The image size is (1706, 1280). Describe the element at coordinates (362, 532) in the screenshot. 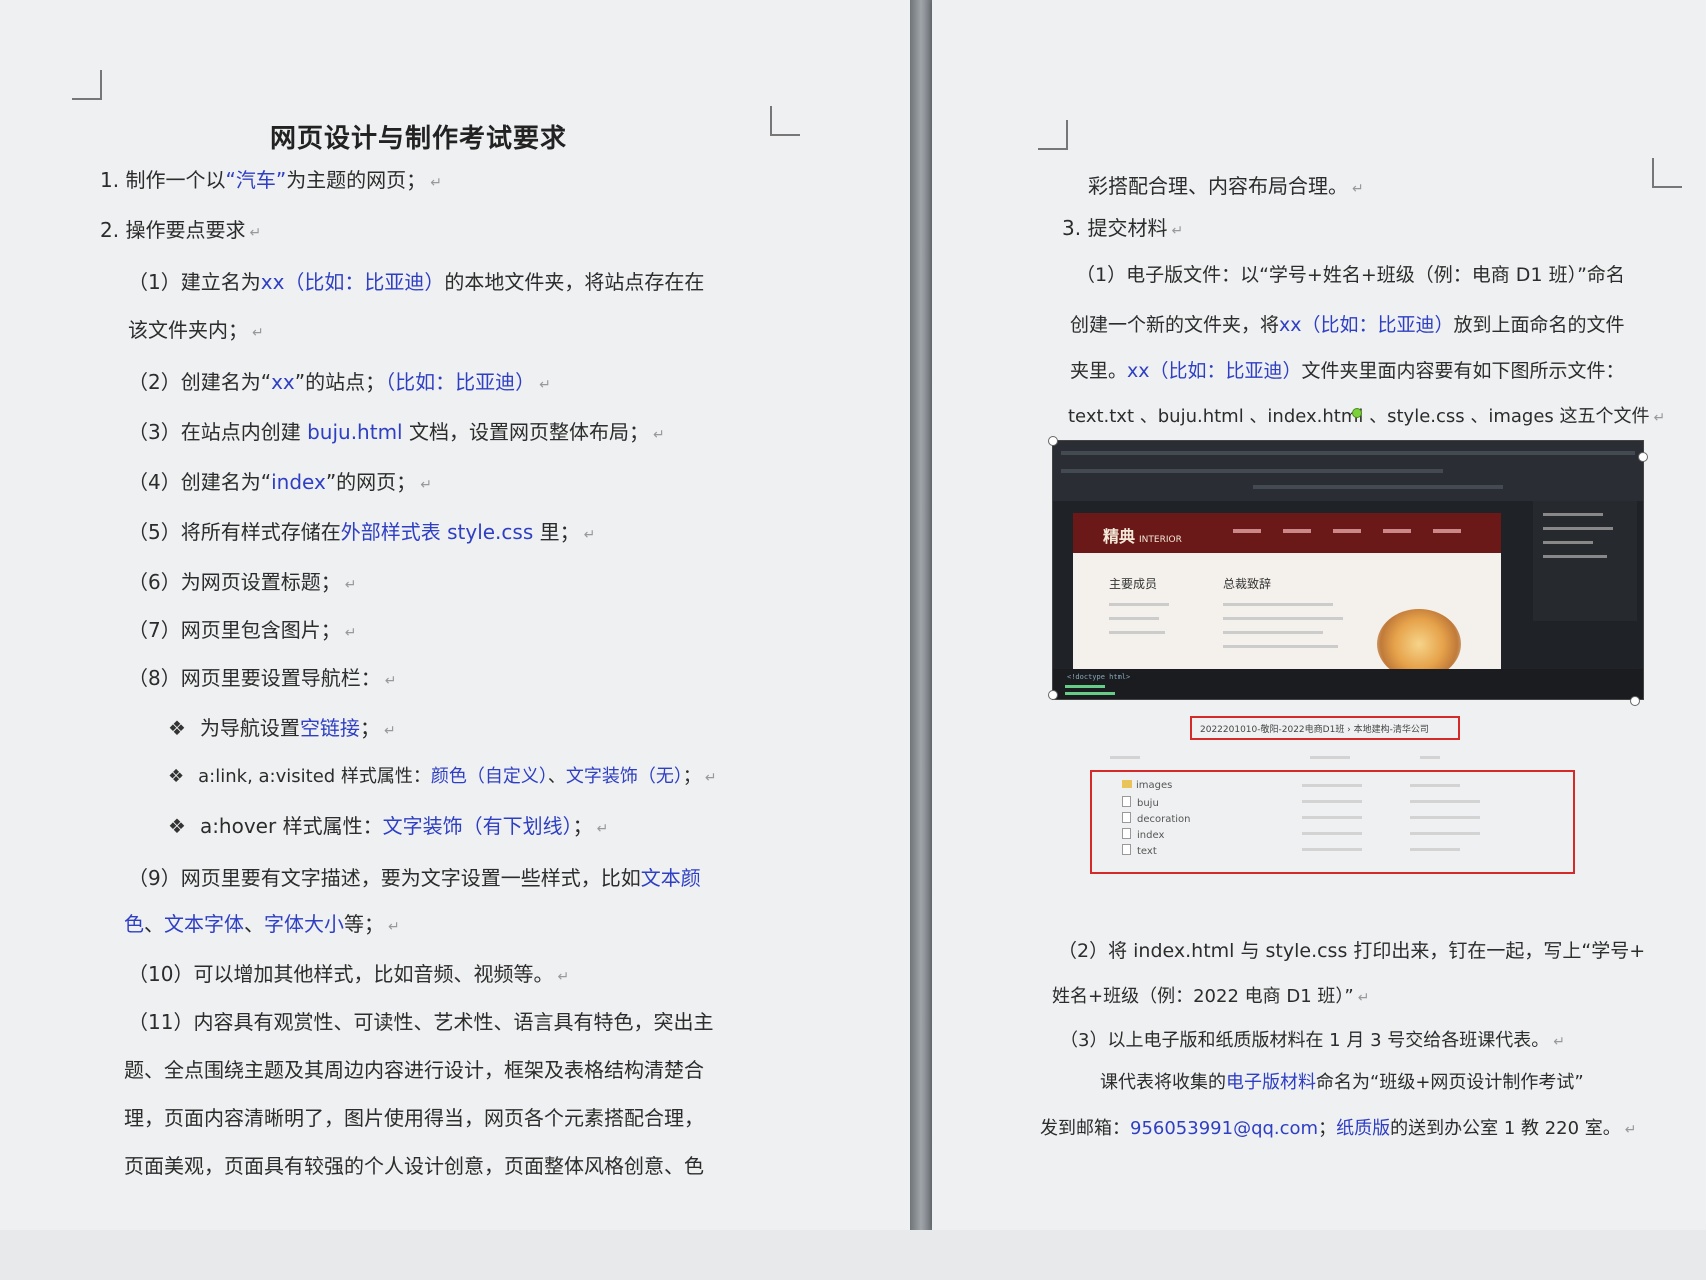

I see `sub-item-5: （5）将所有样式存储在外部样式表 style.css 里； ↵` at that location.